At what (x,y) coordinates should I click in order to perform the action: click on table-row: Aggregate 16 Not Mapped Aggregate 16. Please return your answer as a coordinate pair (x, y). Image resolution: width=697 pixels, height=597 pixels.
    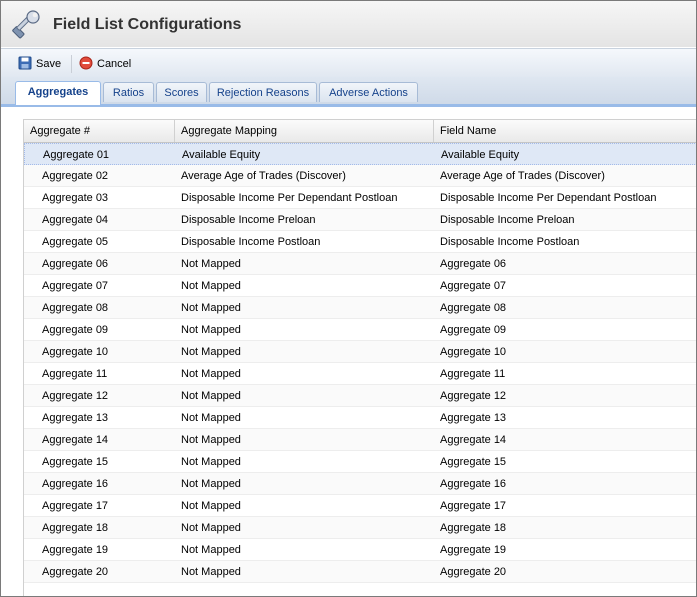
    Looking at the image, I should click on (360, 484).